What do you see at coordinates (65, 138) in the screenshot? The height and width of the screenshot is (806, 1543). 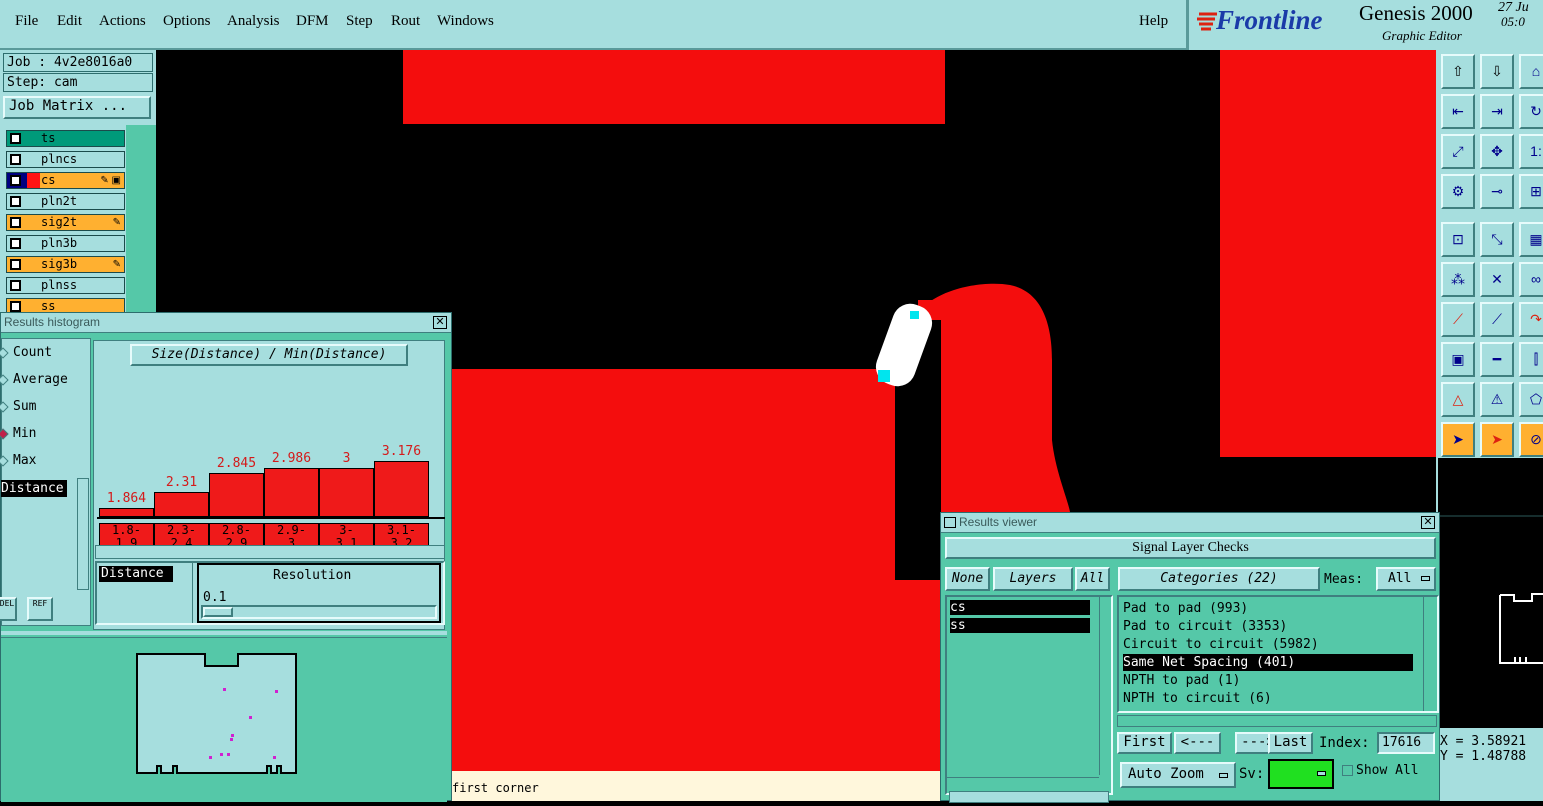 I see `layer-row-ts: ts` at bounding box center [65, 138].